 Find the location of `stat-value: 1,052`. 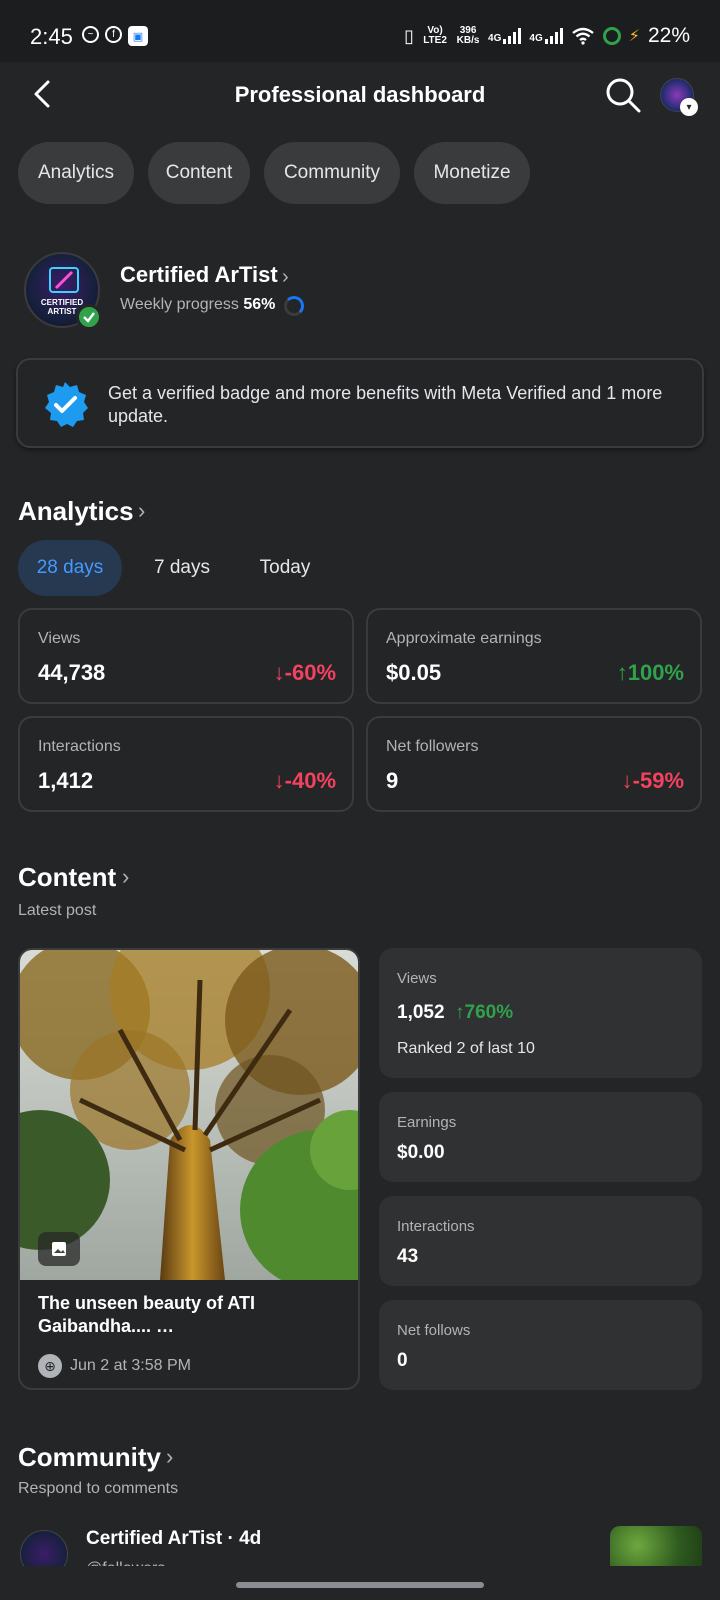

stat-value: 1,052 is located at coordinates (421, 1012).